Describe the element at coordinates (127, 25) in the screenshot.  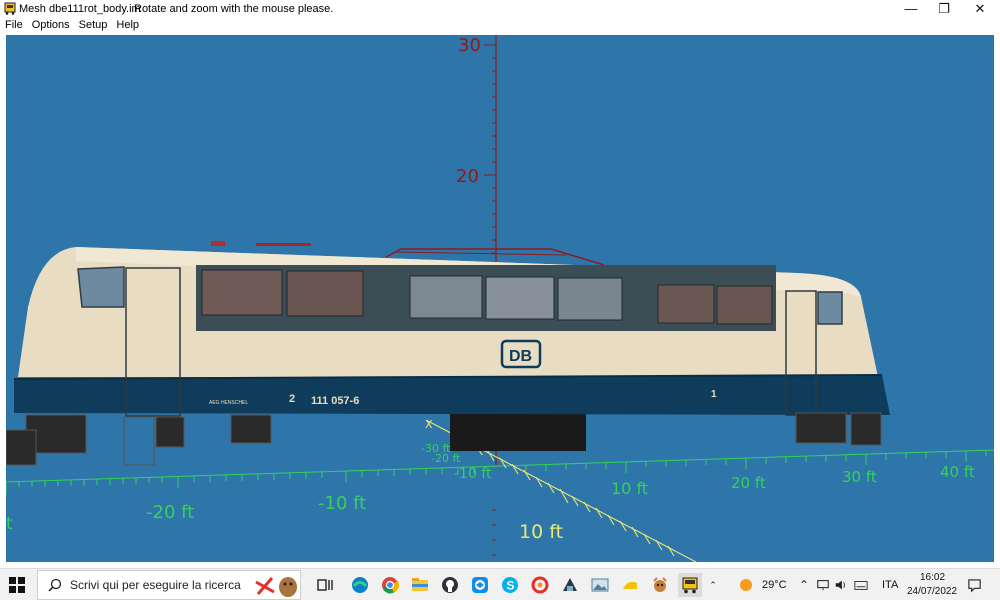
I see `menu-help: Help` at that location.